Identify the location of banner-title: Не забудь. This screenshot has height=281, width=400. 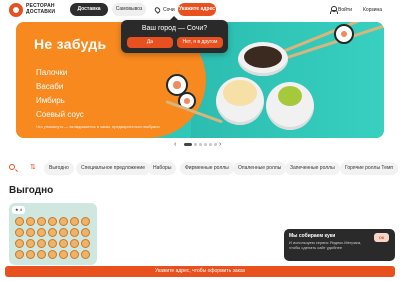
(70, 44).